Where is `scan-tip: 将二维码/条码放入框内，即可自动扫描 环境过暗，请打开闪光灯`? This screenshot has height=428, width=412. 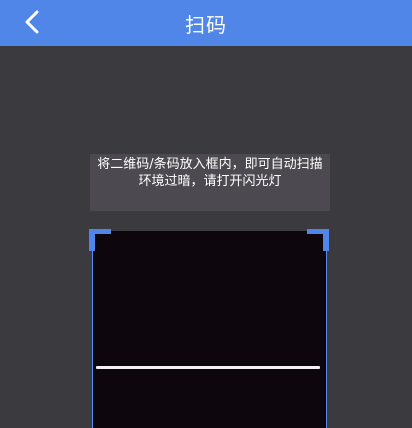 scan-tip: 将二维码/条码放入框内，即可自动扫描 环境过暗，请打开闪光灯 is located at coordinates (210, 182).